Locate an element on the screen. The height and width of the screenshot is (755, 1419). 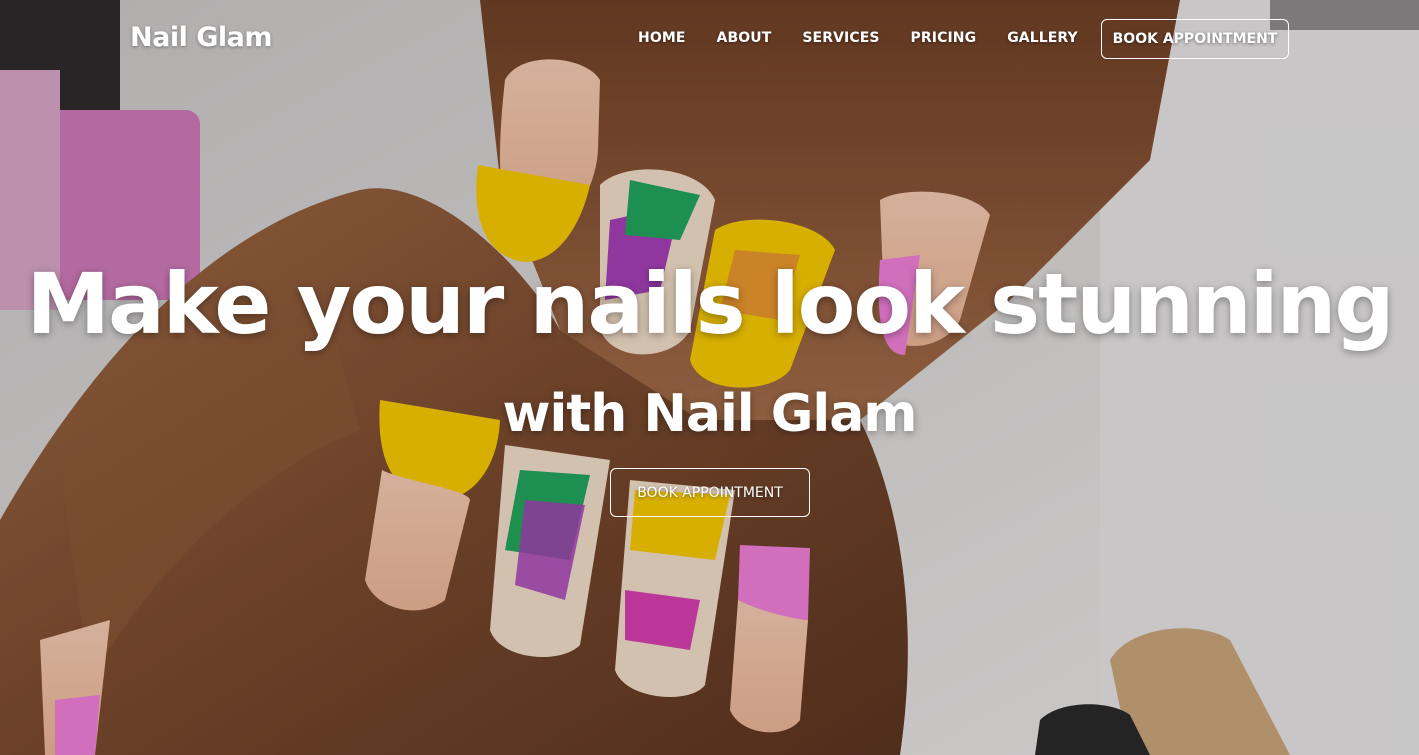
hero-subtitle: with Nail Glam is located at coordinates (710, 414).